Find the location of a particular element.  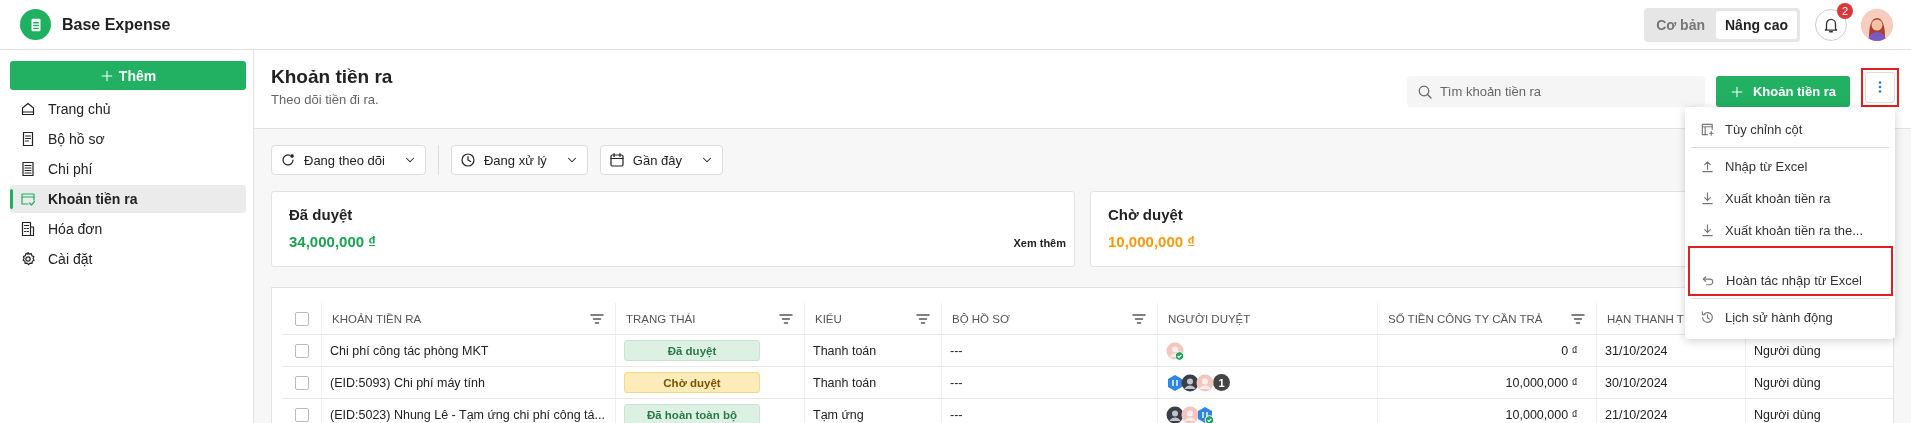

card-title: Đã duyệt is located at coordinates (321, 214).